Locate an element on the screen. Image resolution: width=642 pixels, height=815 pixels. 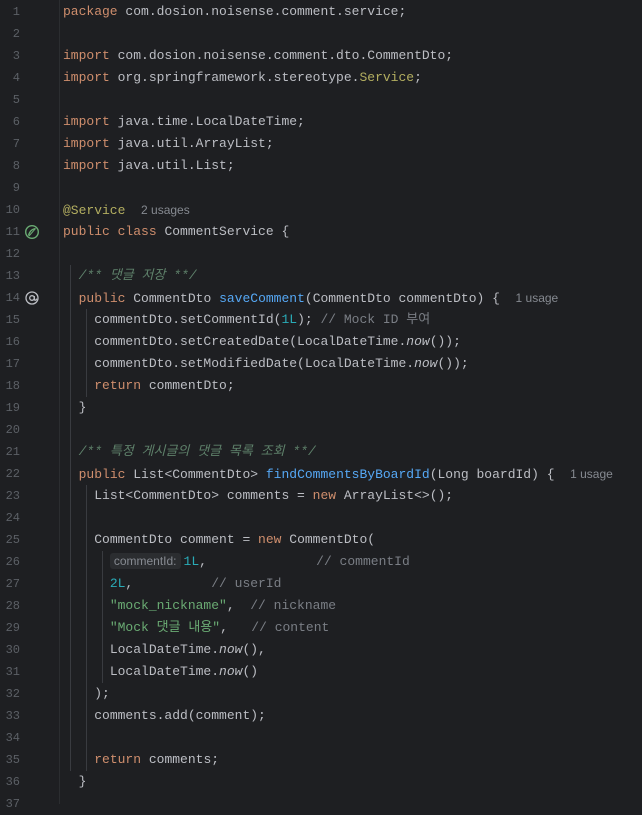
code-text: /** 특정 게시글의 댓글 목록 조회 **/ is located at coordinates (189, 452).